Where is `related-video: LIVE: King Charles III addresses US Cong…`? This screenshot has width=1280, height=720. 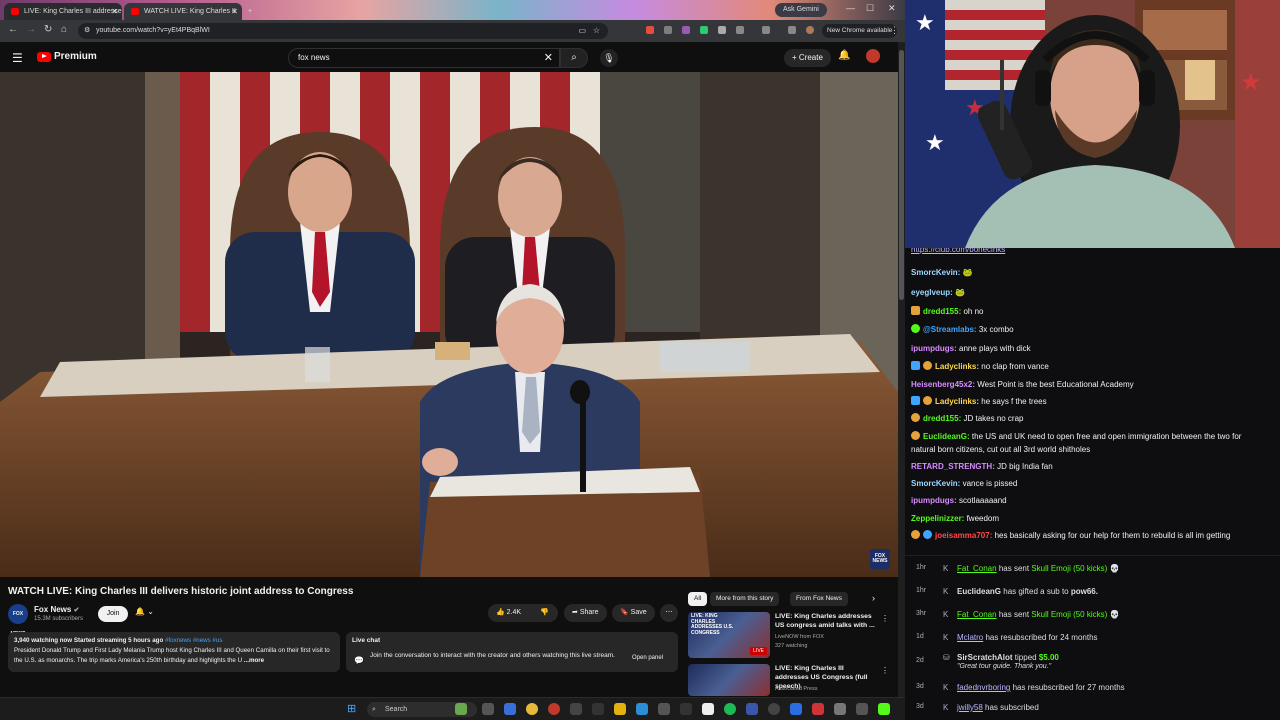 related-video: LIVE: King Charles III addresses US Cong… is located at coordinates (790, 680).